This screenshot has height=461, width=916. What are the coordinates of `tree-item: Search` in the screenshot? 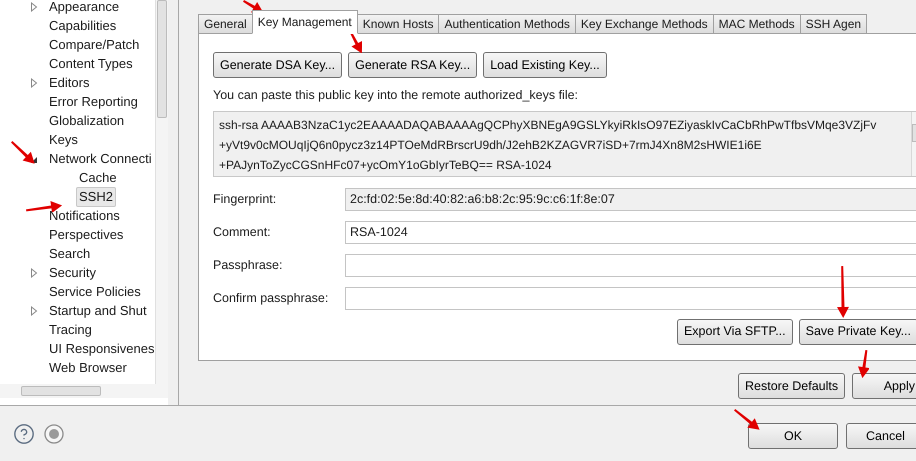 It's located at (70, 254).